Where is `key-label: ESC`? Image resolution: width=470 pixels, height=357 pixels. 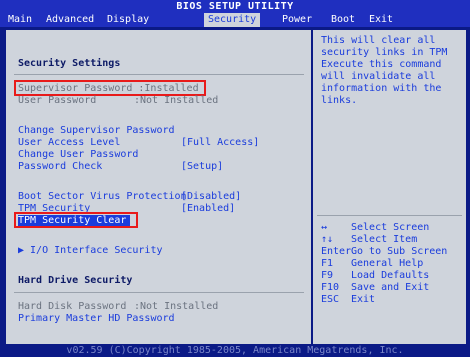
key-label: ESC is located at coordinates (330, 299).